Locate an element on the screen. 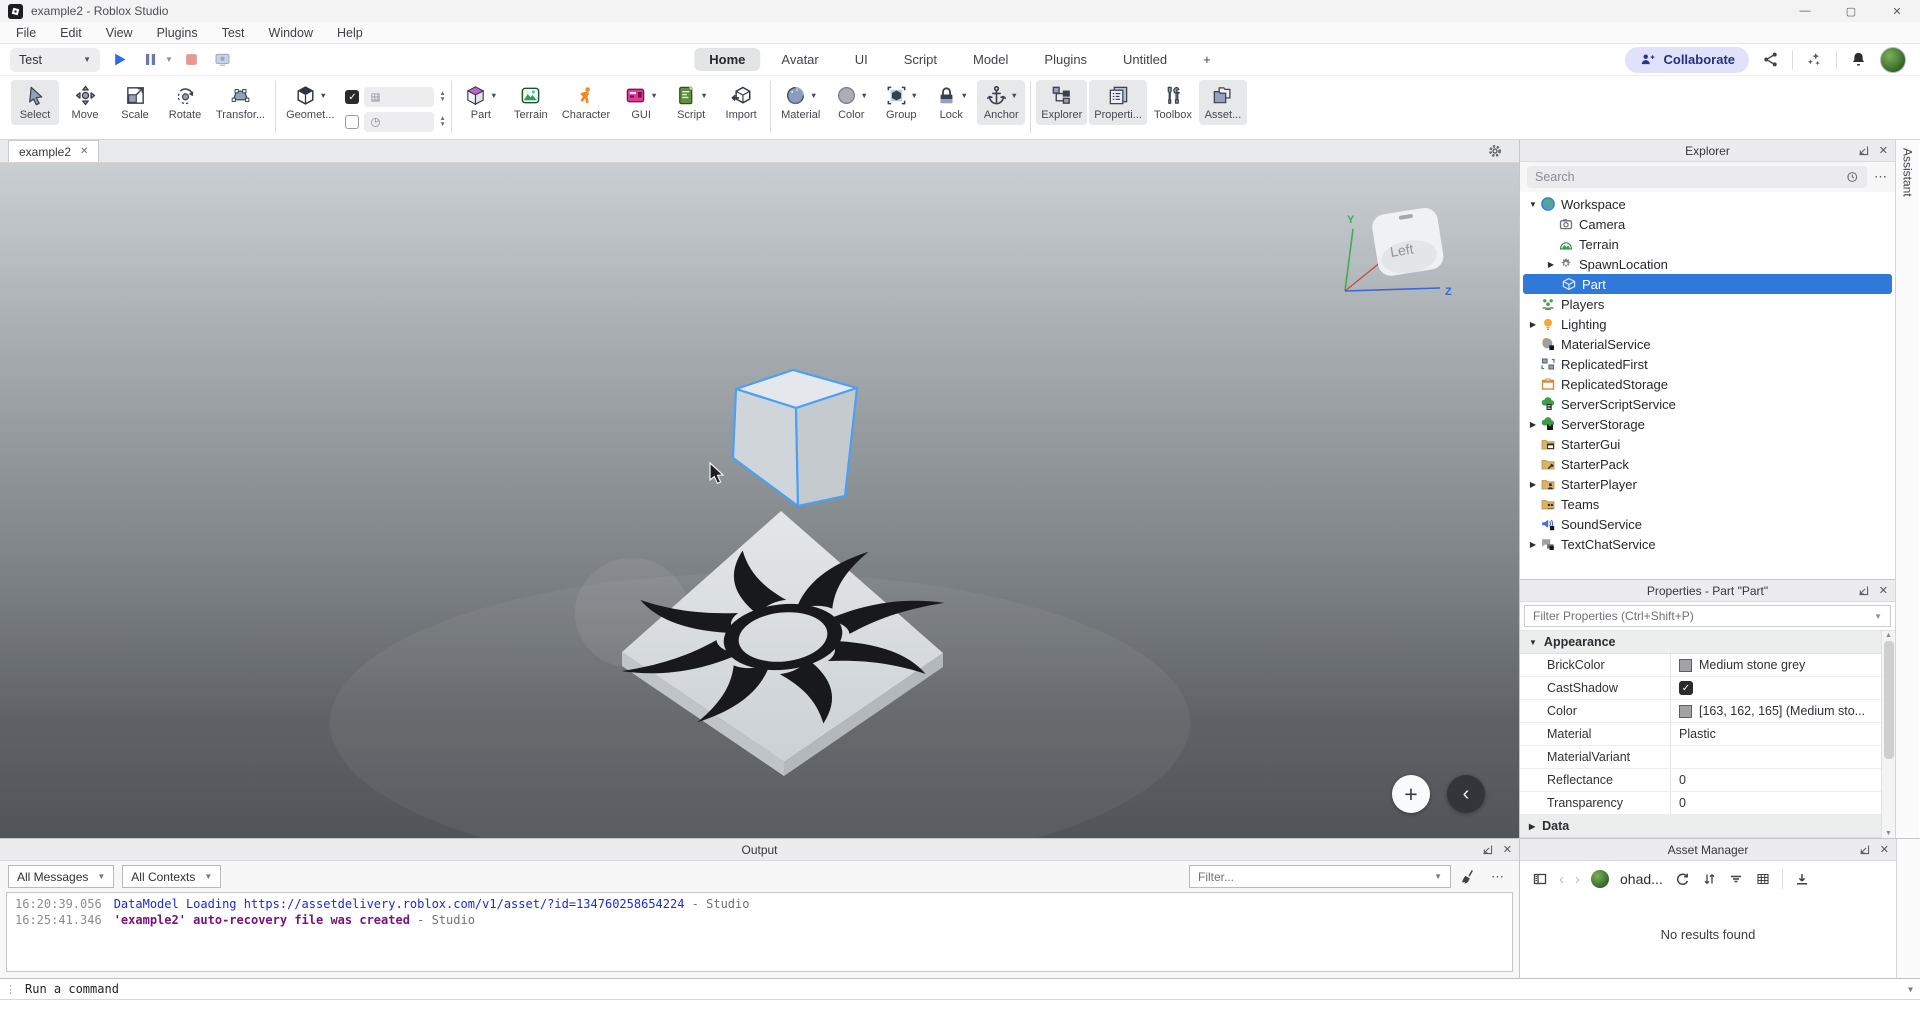 This screenshot has width=1920, height=1032. chevron-down-icon: ▼ is located at coordinates (1910, 989).